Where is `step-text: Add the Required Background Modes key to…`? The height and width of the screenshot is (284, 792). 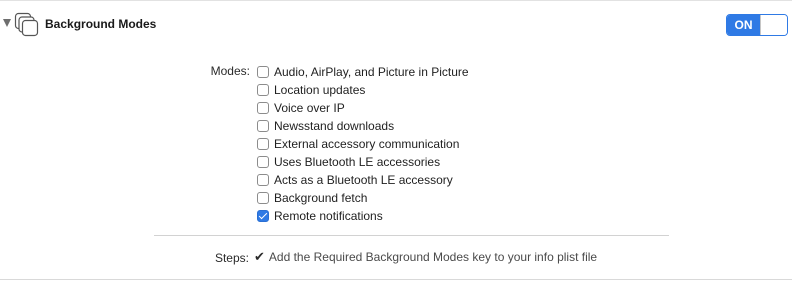
step-text: Add the Required Background Modes key to… is located at coordinates (433, 257).